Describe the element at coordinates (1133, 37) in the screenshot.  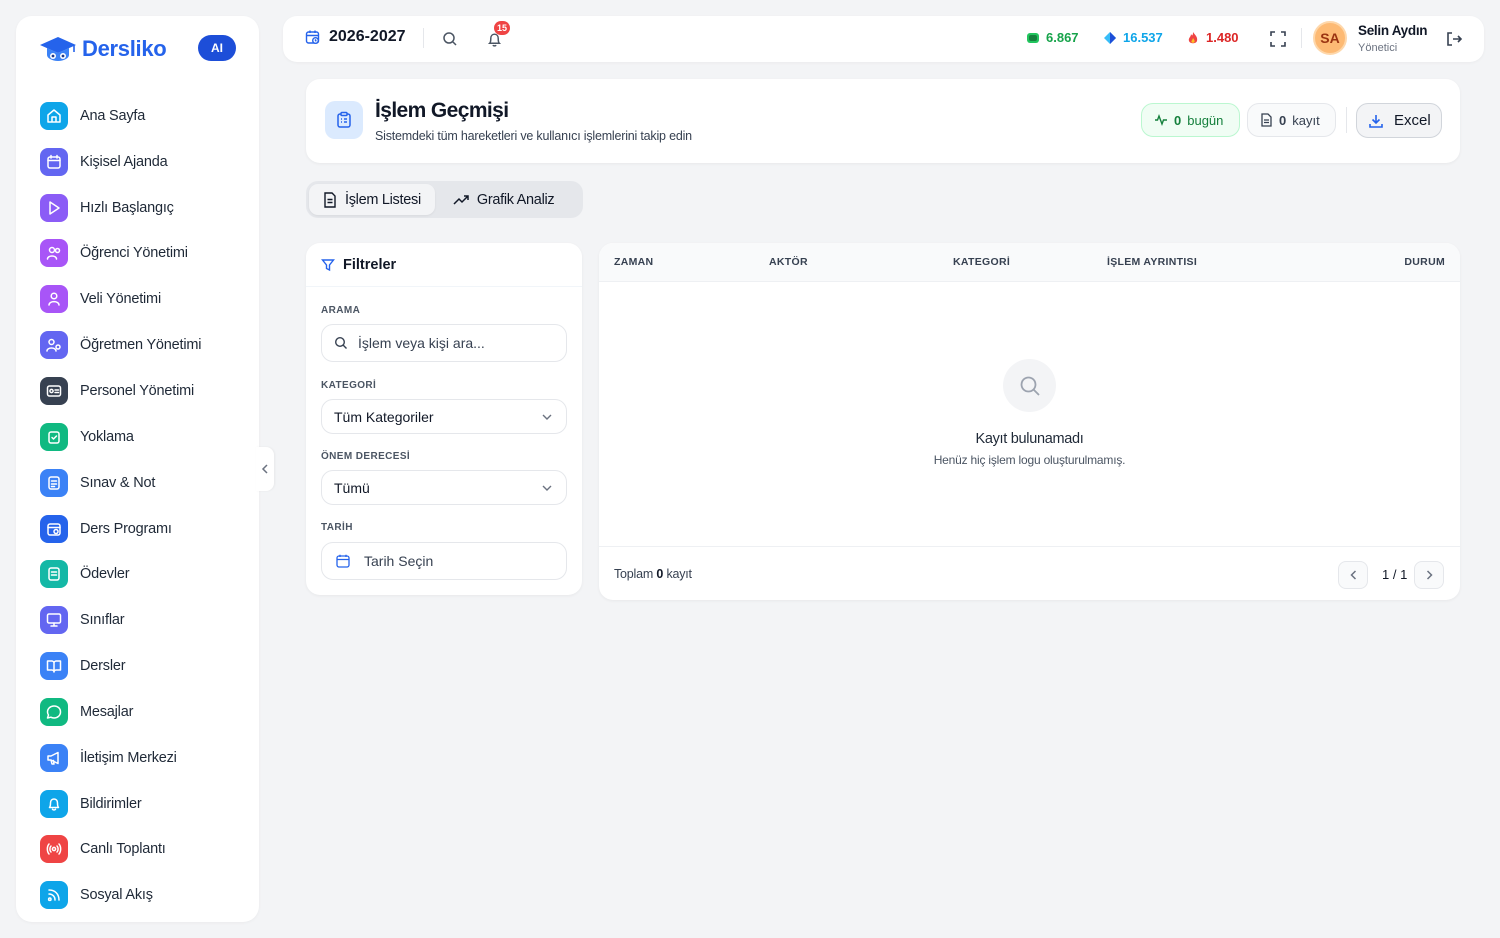
I see `stat-points: 16.537` at that location.